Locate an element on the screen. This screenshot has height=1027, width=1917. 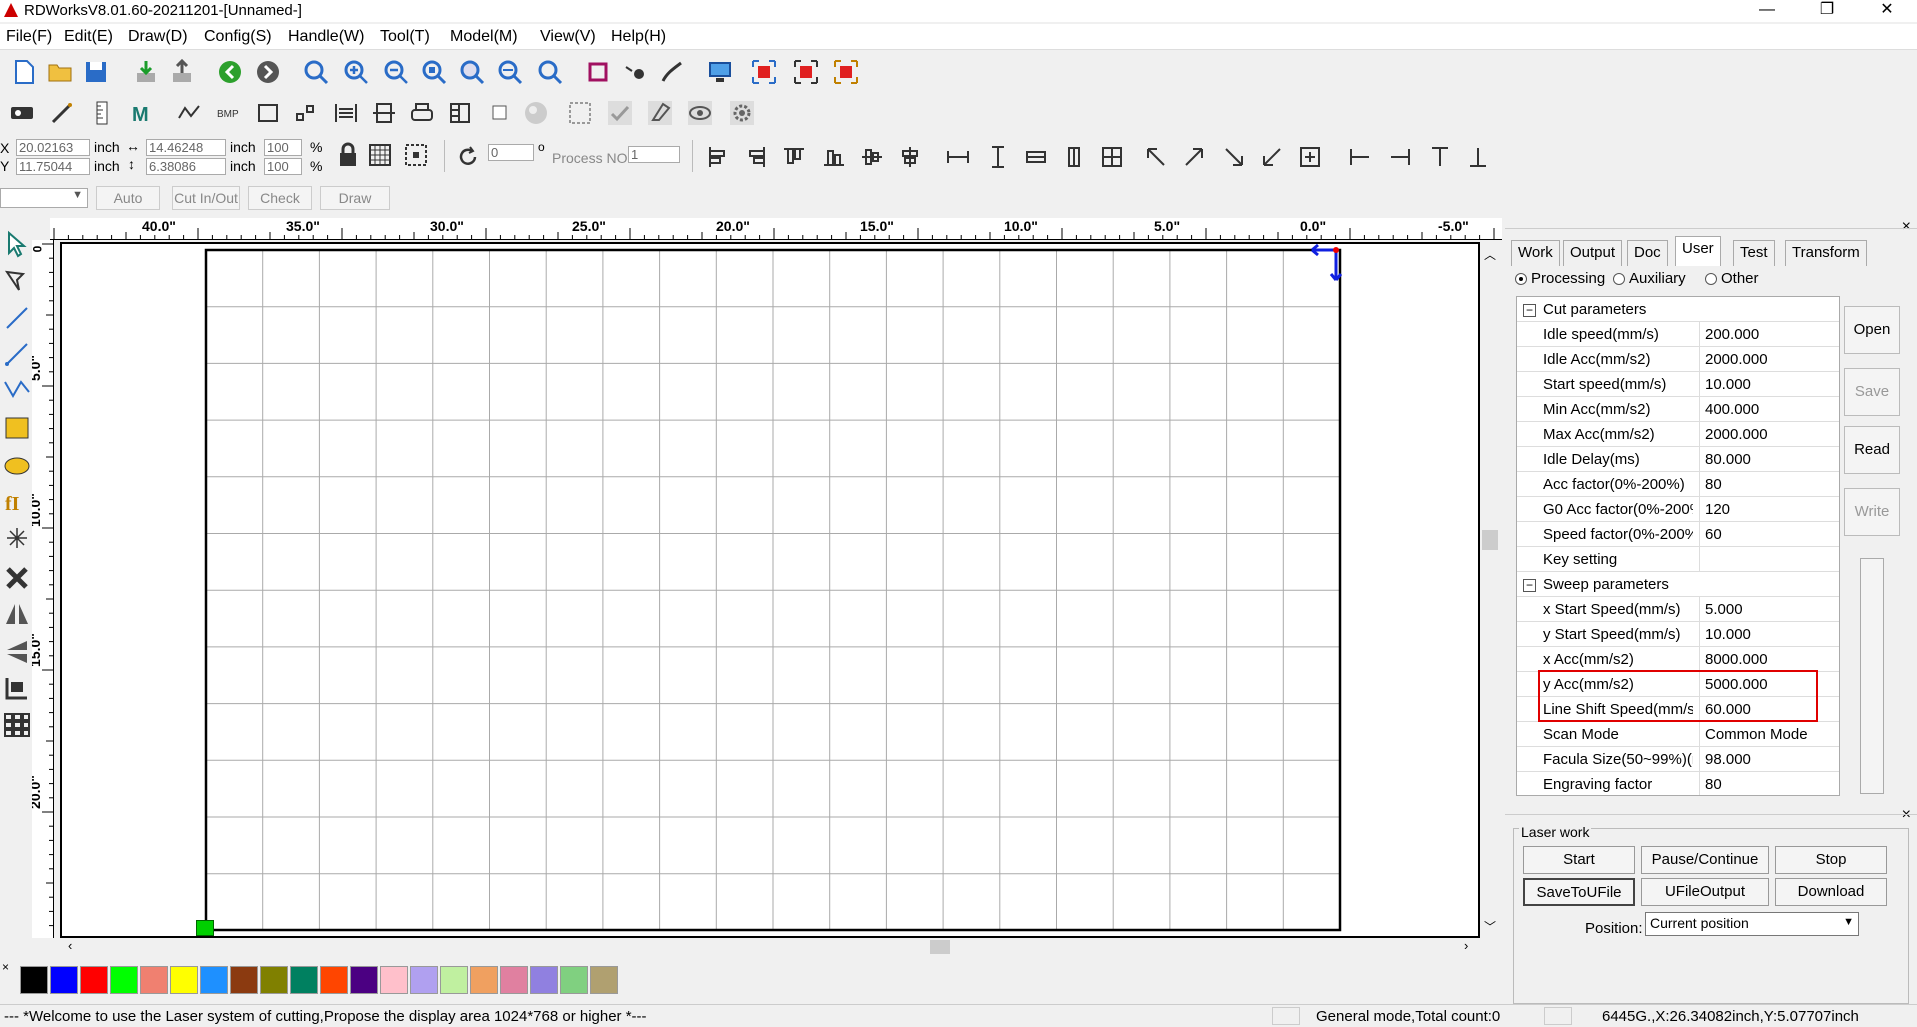
param-value: 80 is located at coordinates (1770, 784).